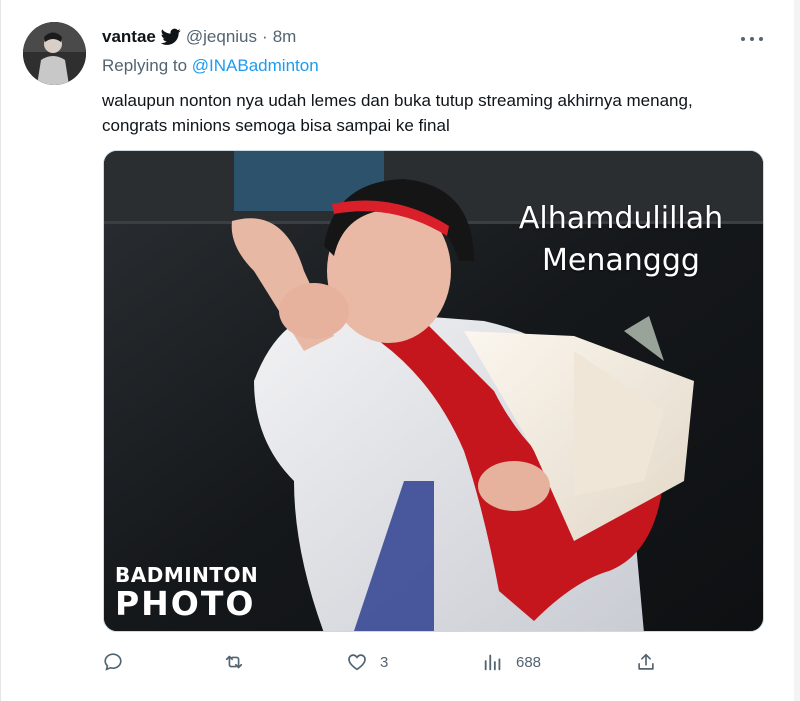 The image size is (800, 701). I want to click on badminton-photo-watermark: BADMINTON PHOTO, so click(186, 592).